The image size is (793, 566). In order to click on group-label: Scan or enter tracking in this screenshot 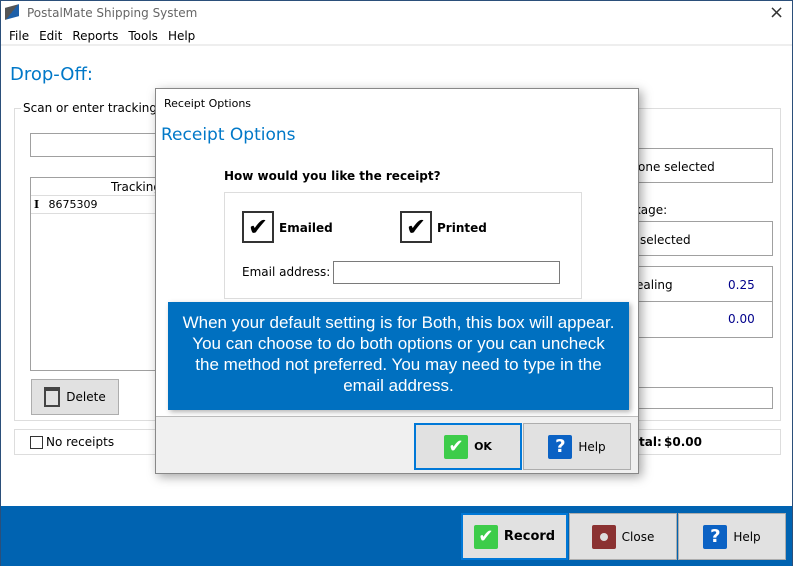, I will do `click(90, 108)`.